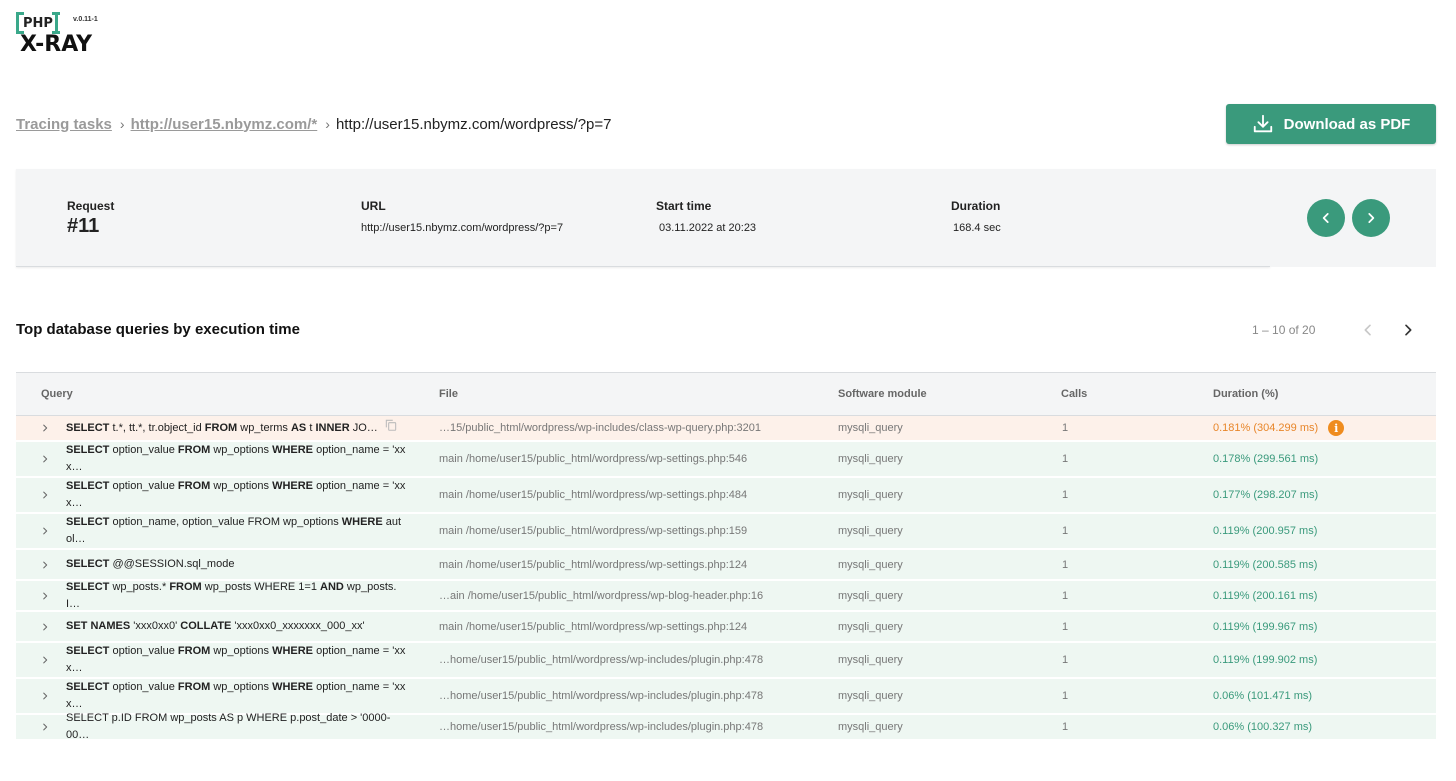 The height and width of the screenshot is (781, 1456). What do you see at coordinates (172, 564) in the screenshot?
I see `query-fragment: @@SESSION.sql_mode` at bounding box center [172, 564].